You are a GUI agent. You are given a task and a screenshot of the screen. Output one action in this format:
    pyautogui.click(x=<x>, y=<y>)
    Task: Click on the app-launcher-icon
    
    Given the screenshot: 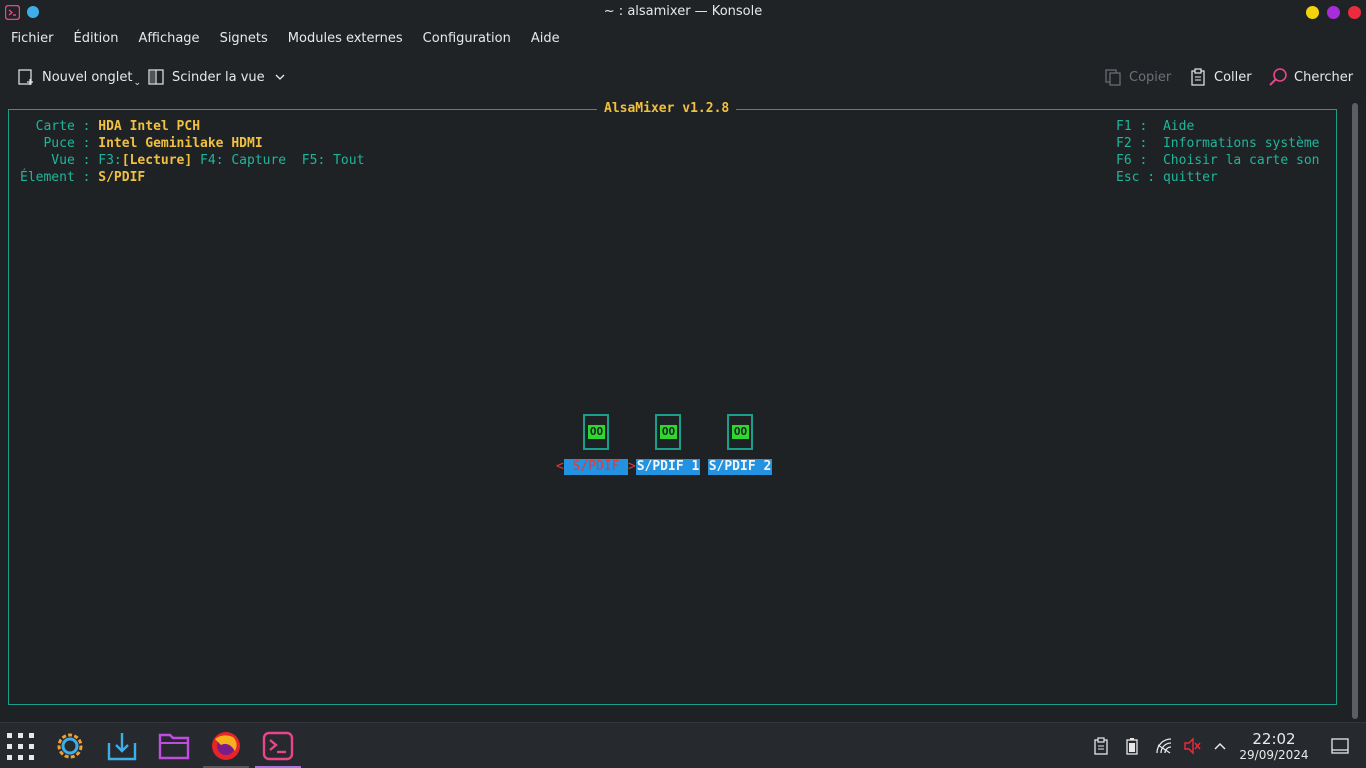 What is the action you would take?
    pyautogui.click(x=21, y=746)
    